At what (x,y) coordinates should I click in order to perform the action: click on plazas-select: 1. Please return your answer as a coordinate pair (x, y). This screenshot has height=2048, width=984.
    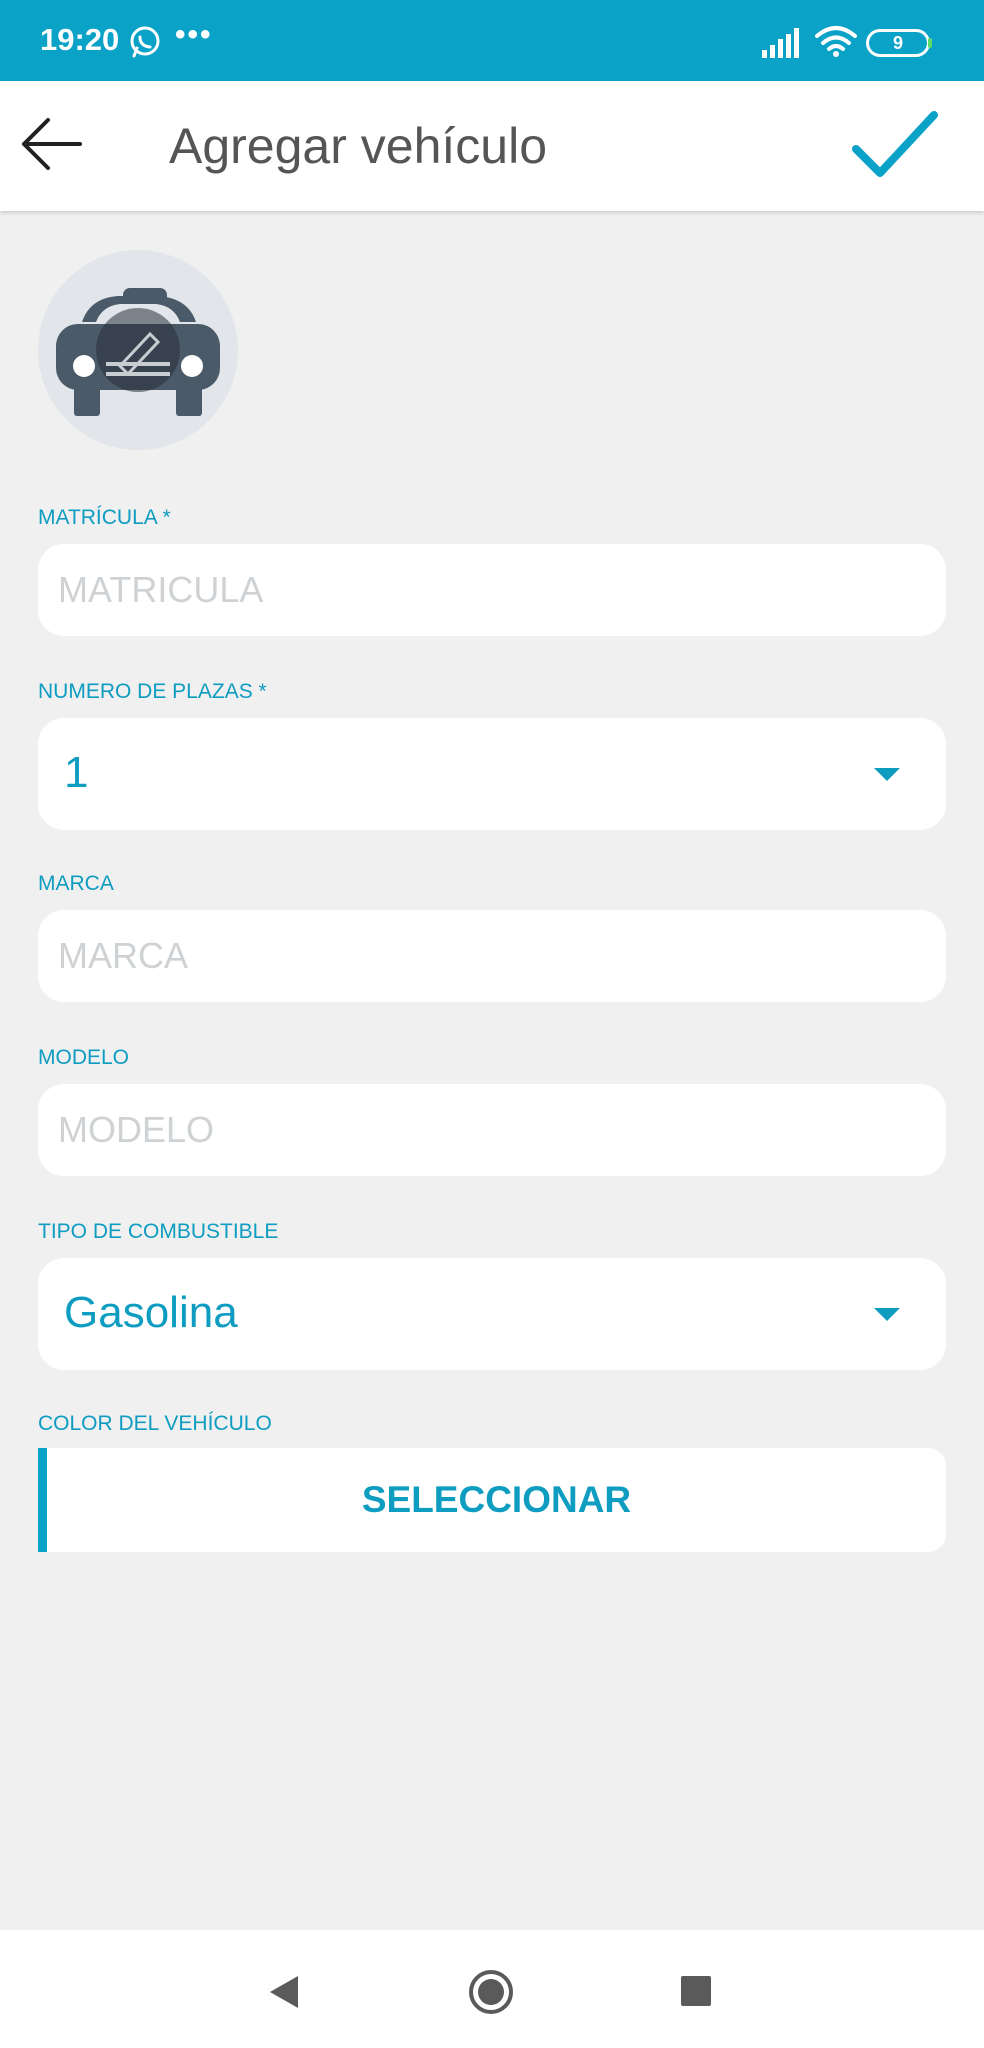
    Looking at the image, I should click on (492, 774).